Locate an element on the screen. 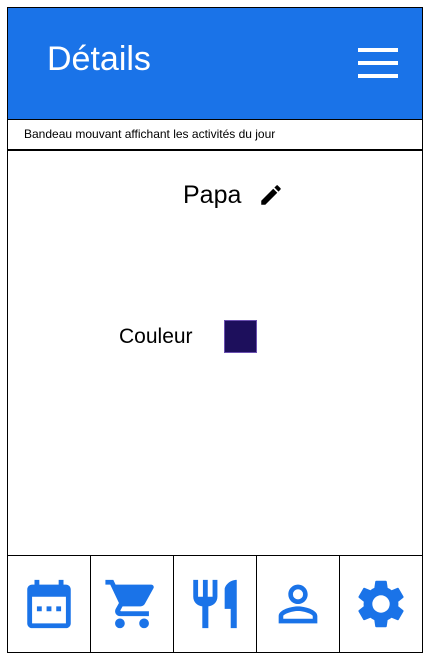 The width and height of the screenshot is (430, 663). color-label: Couleur is located at coordinates (156, 336).